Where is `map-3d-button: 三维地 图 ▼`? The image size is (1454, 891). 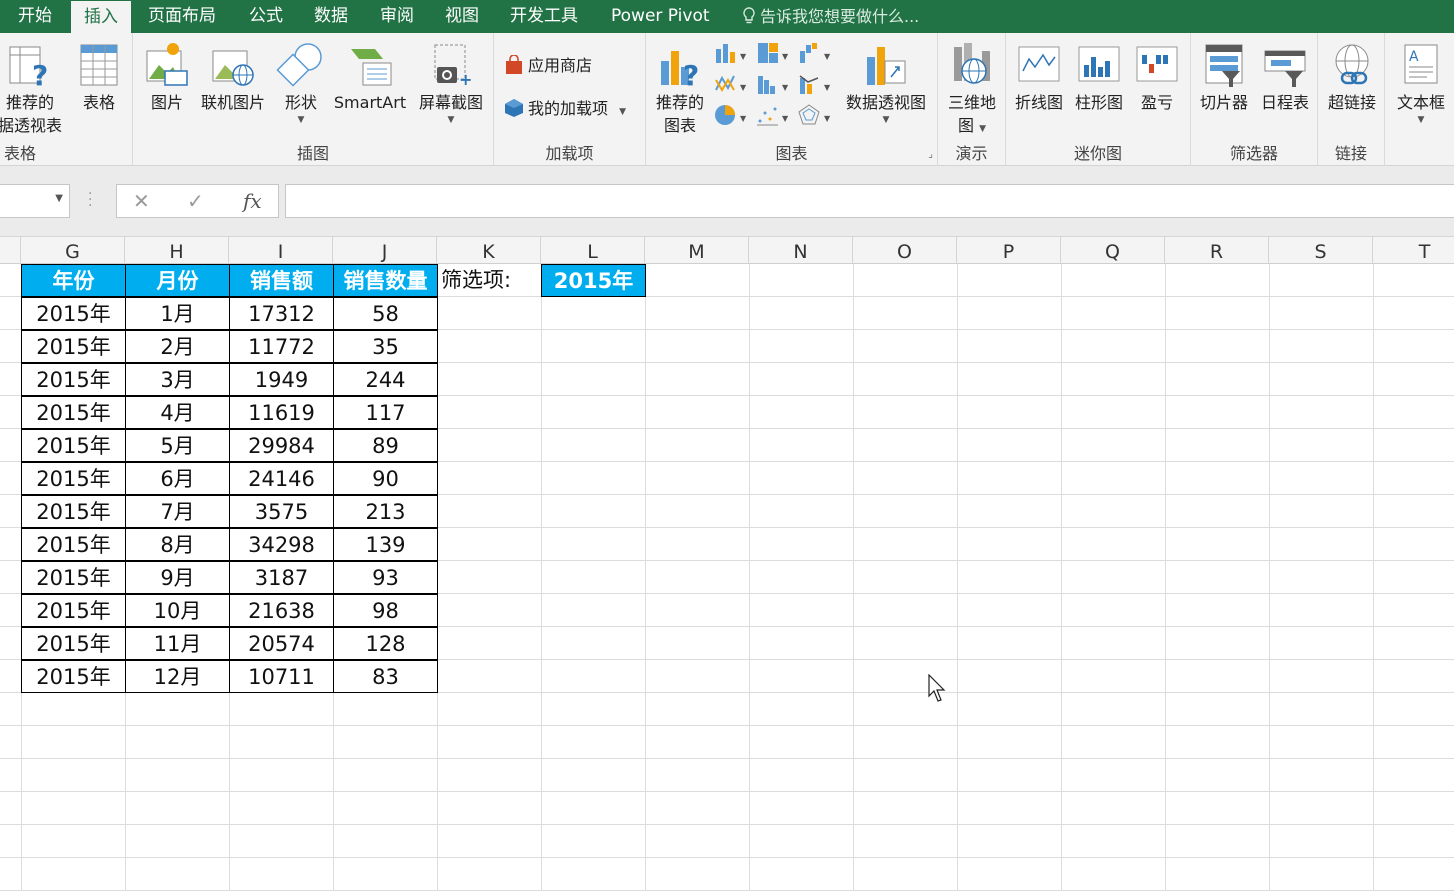
map-3d-button: 三维地 图 ▼ is located at coordinates (972, 91).